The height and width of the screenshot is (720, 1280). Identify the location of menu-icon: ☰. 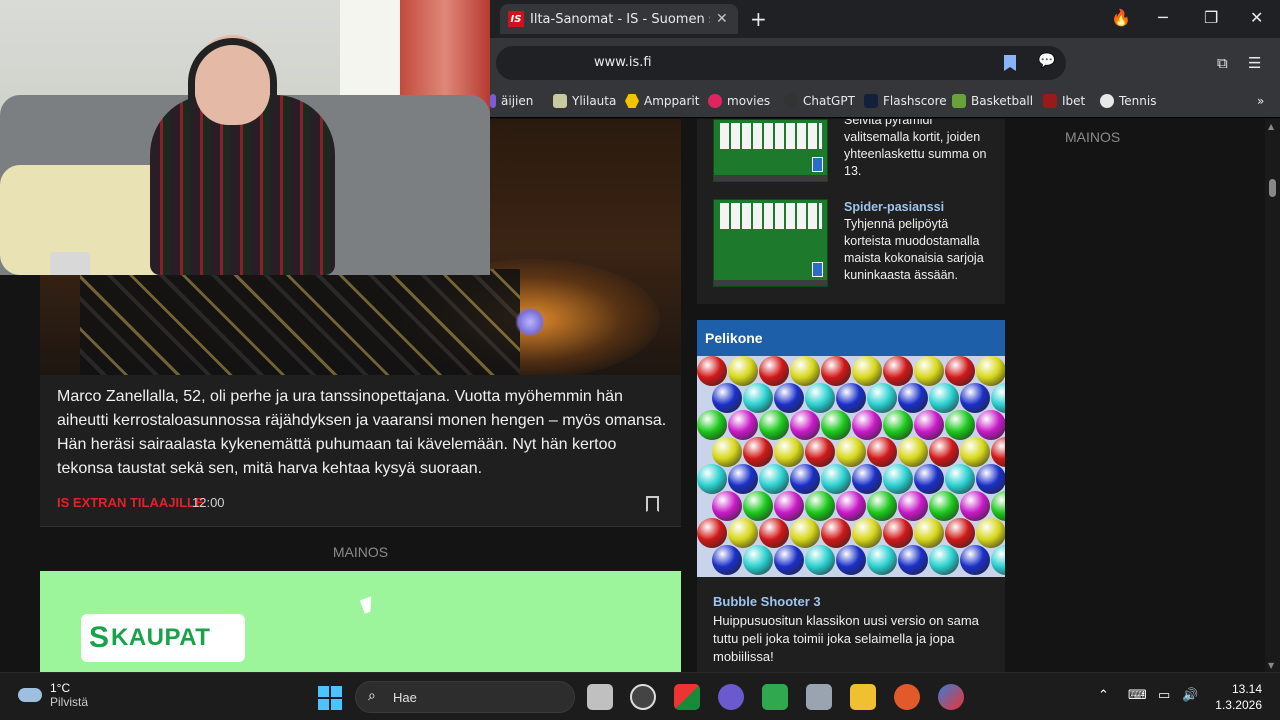
(1254, 63).